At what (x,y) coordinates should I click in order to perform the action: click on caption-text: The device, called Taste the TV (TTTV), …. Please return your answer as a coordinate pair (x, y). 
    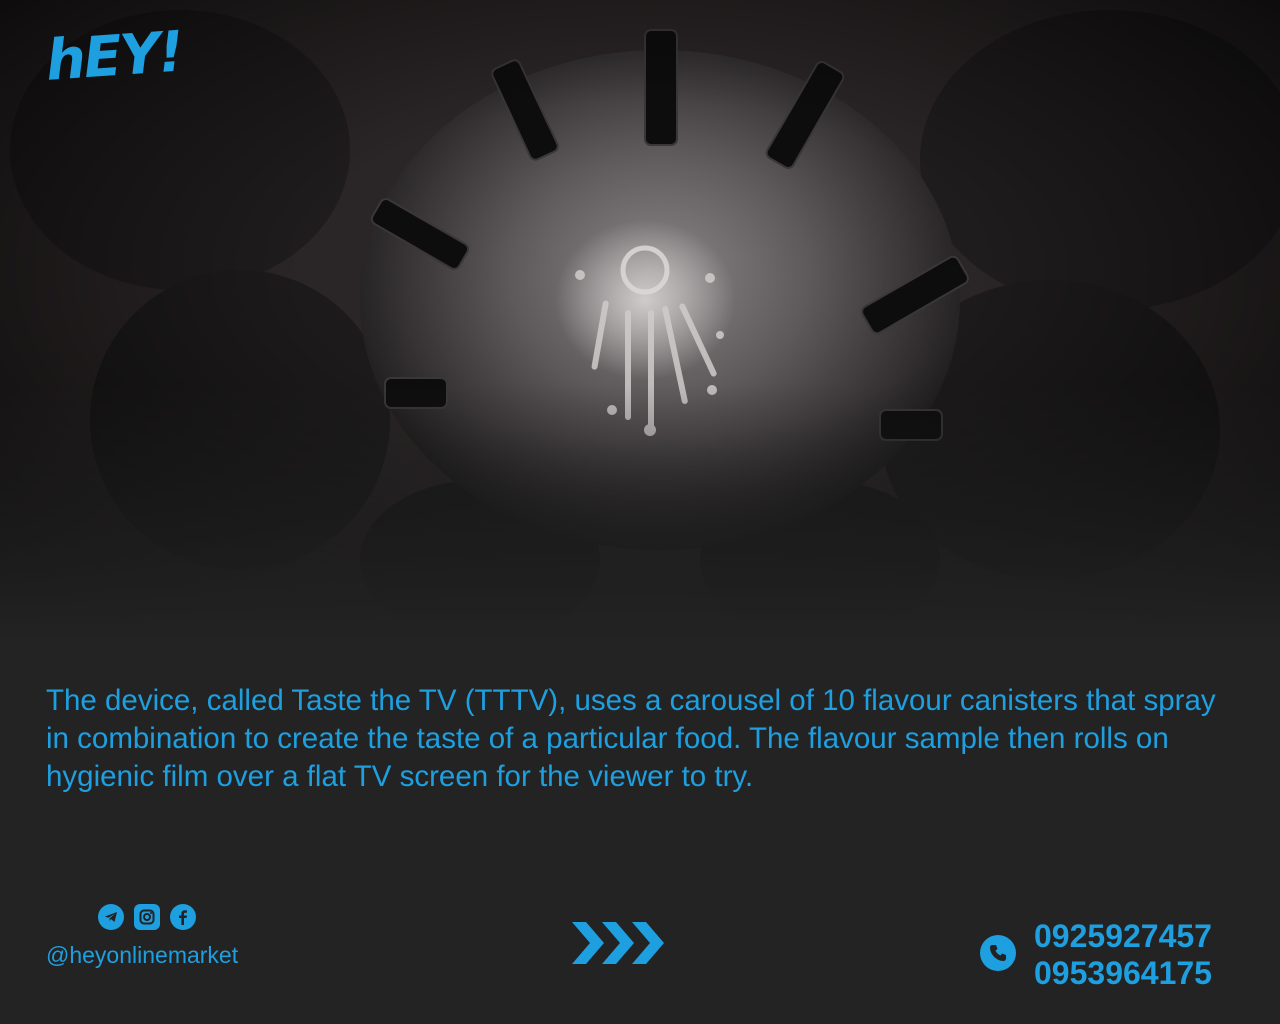
    Looking at the image, I should click on (631, 738).